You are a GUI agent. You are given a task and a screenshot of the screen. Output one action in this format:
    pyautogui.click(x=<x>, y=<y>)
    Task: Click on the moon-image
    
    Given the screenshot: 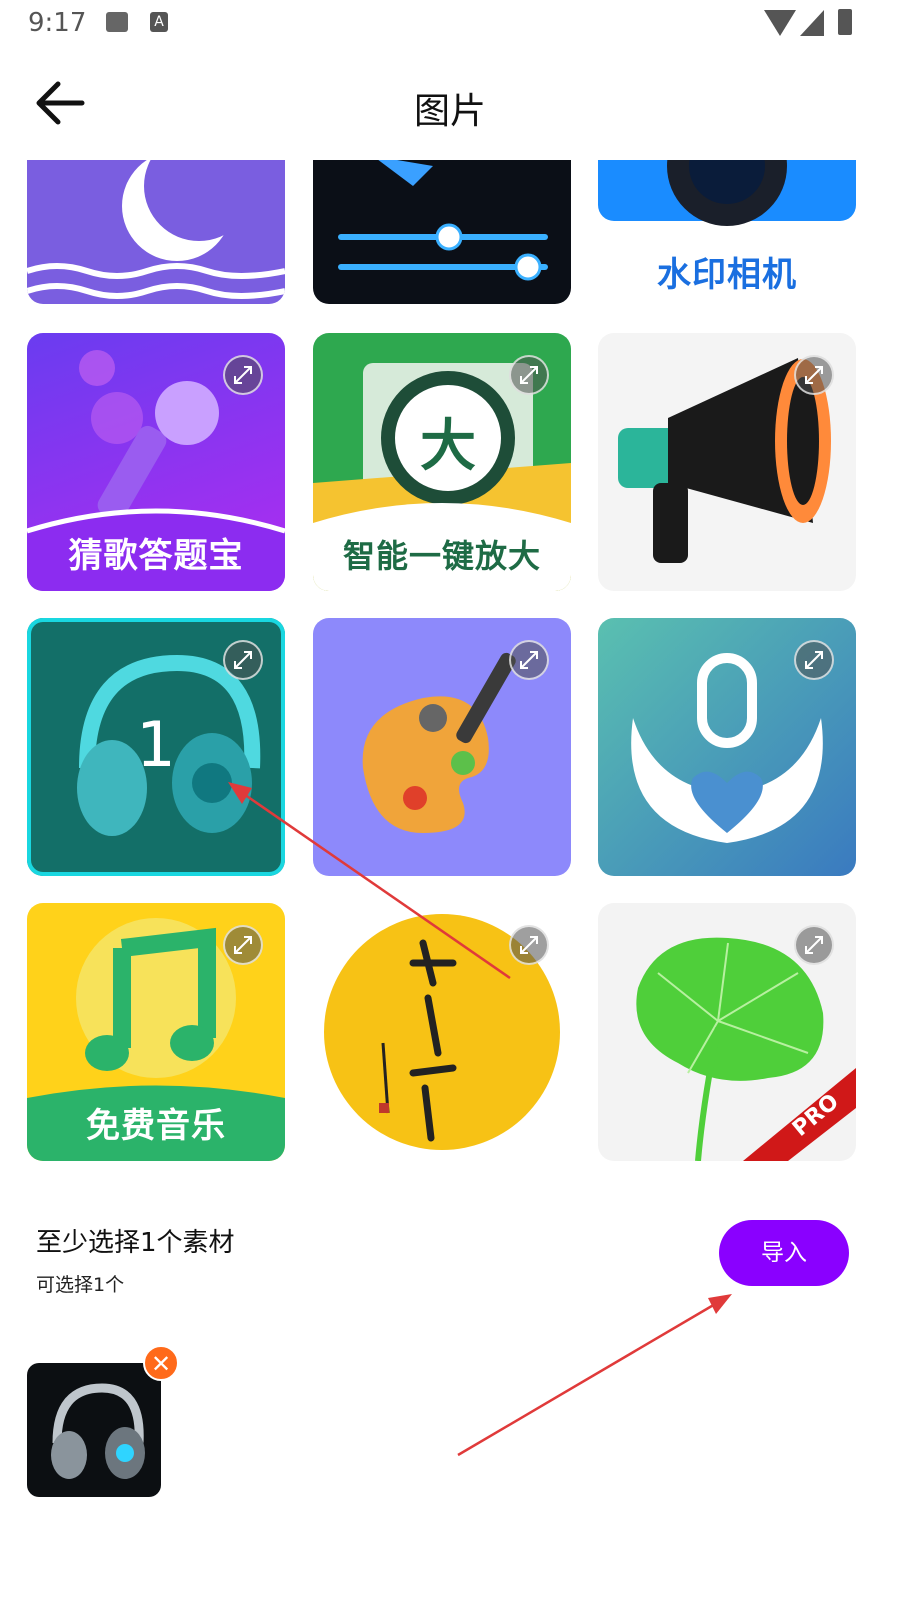 What is the action you would take?
    pyautogui.click(x=156, y=229)
    